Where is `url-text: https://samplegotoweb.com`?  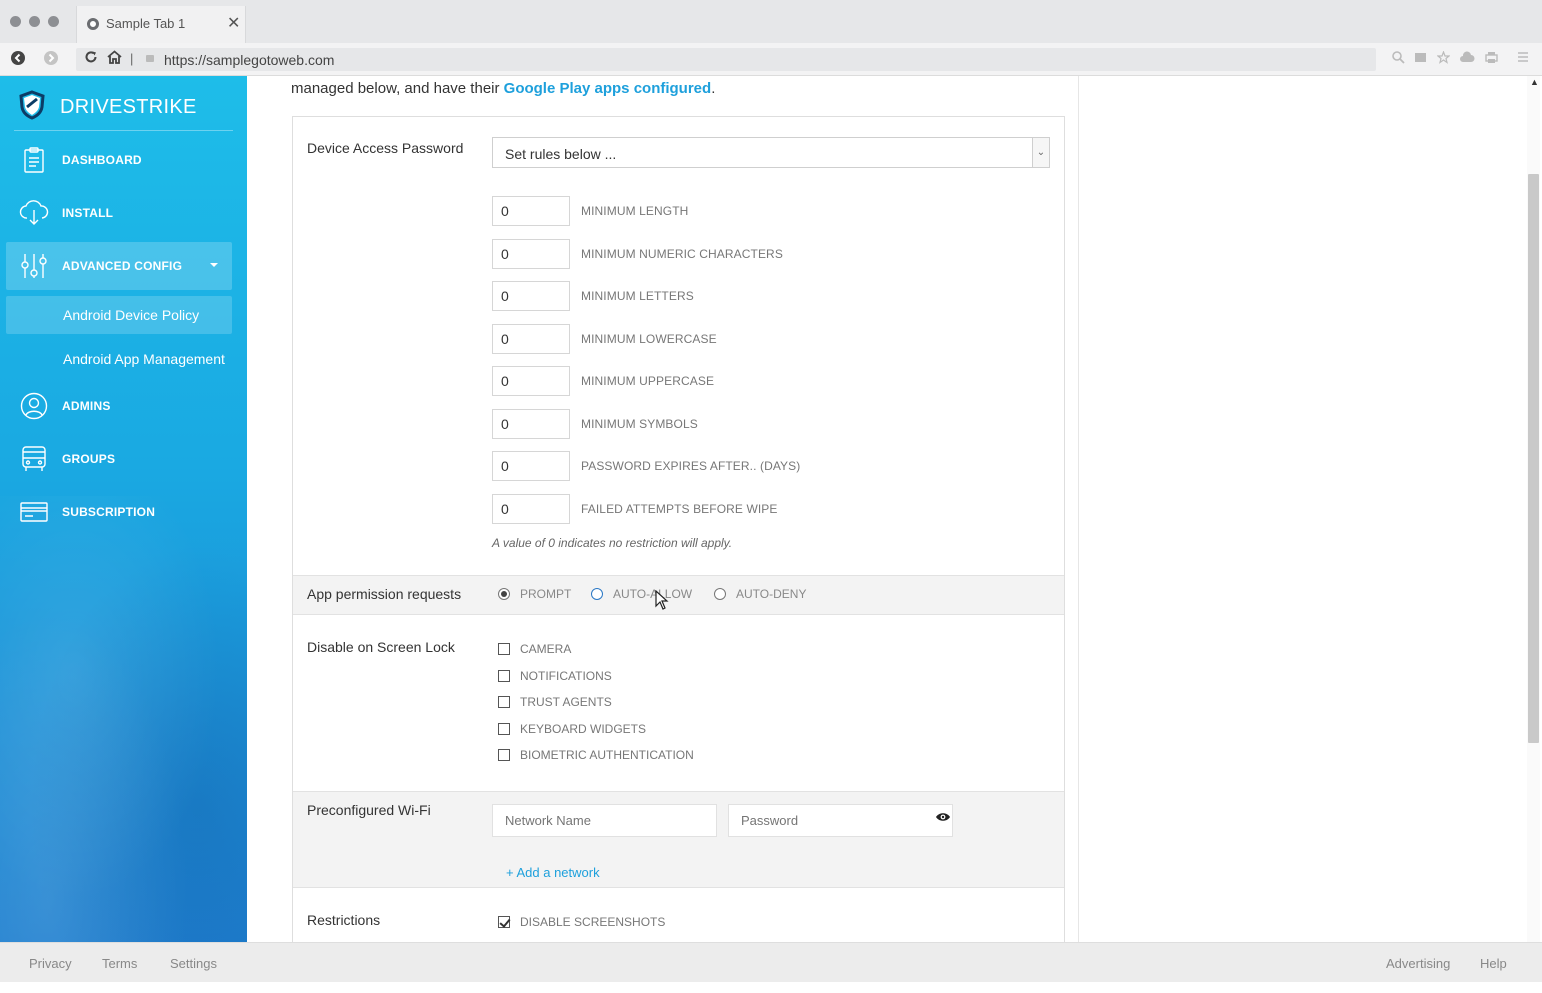 url-text: https://samplegotoweb.com is located at coordinates (249, 60).